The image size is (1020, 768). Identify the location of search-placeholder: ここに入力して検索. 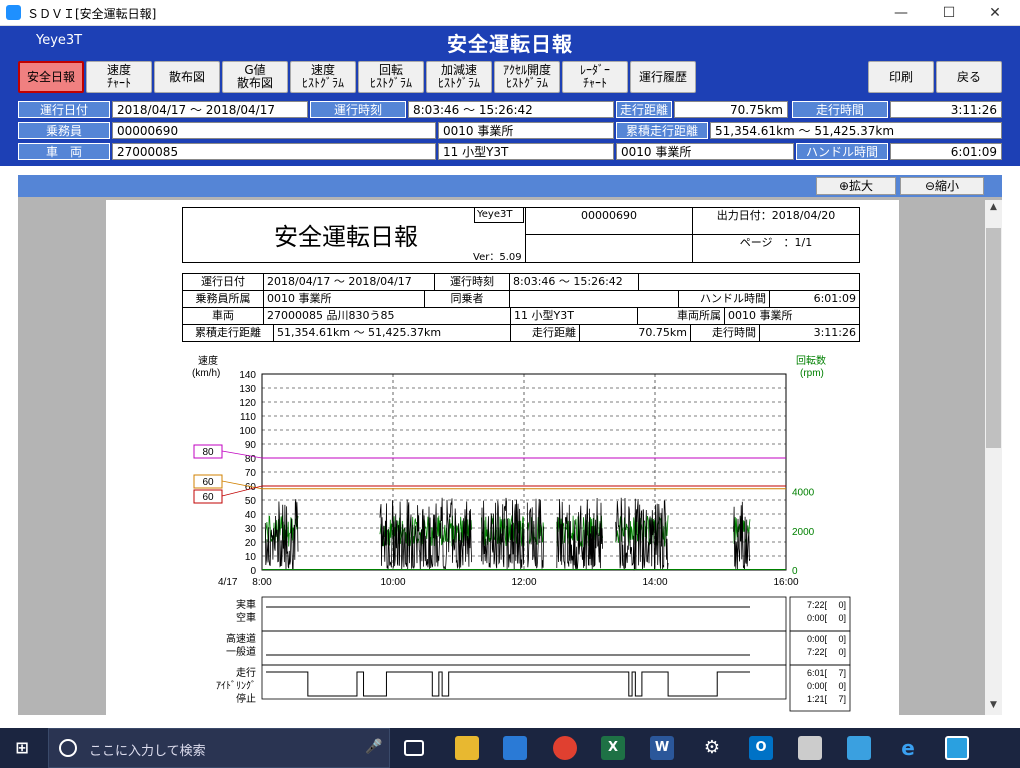
(147, 751).